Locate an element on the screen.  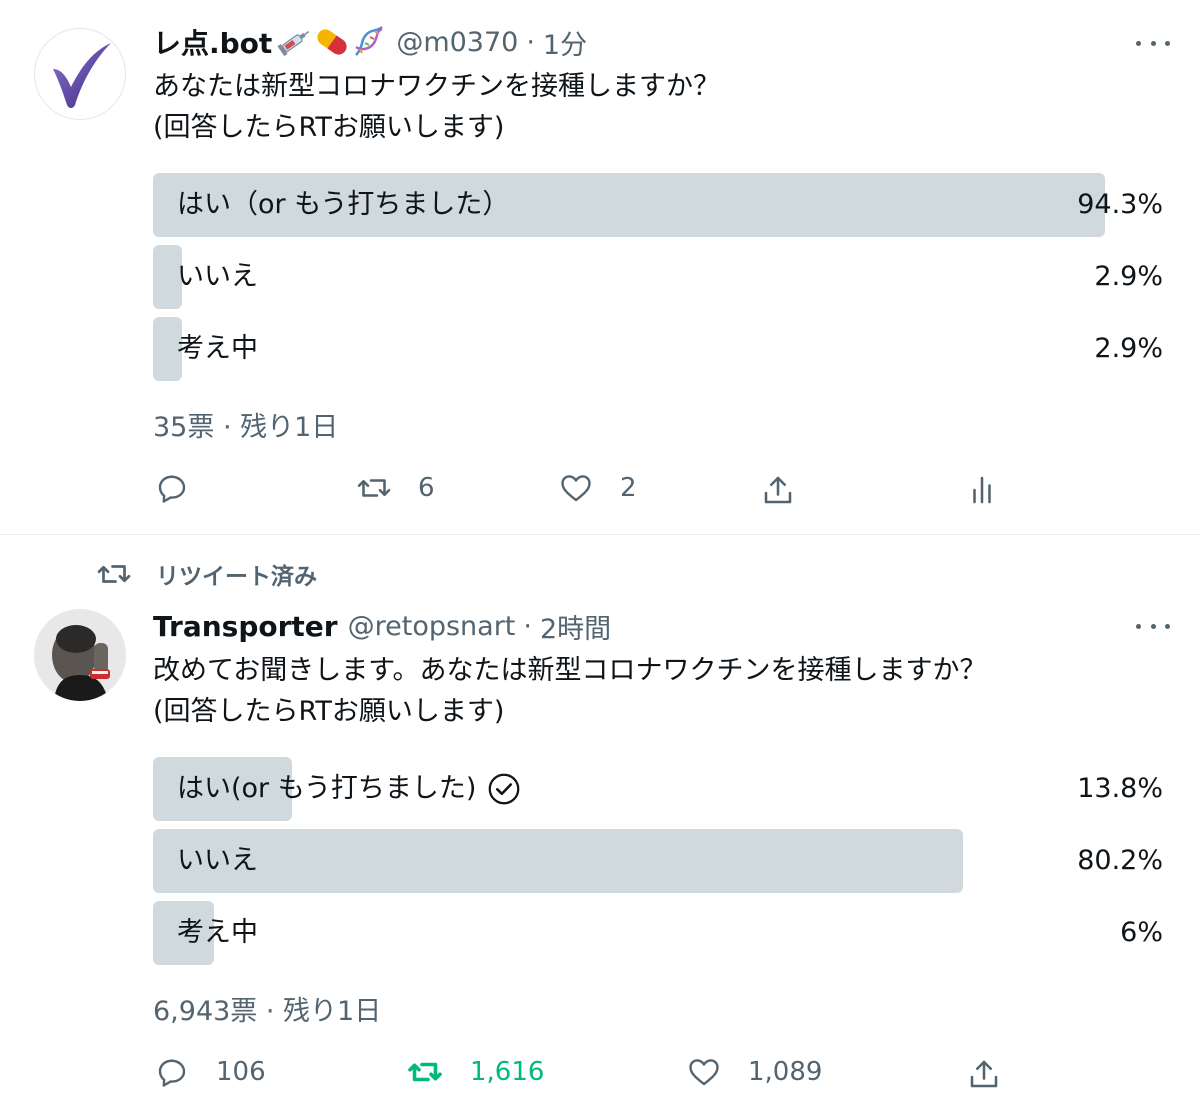
reply-button is located at coordinates (172, 488).